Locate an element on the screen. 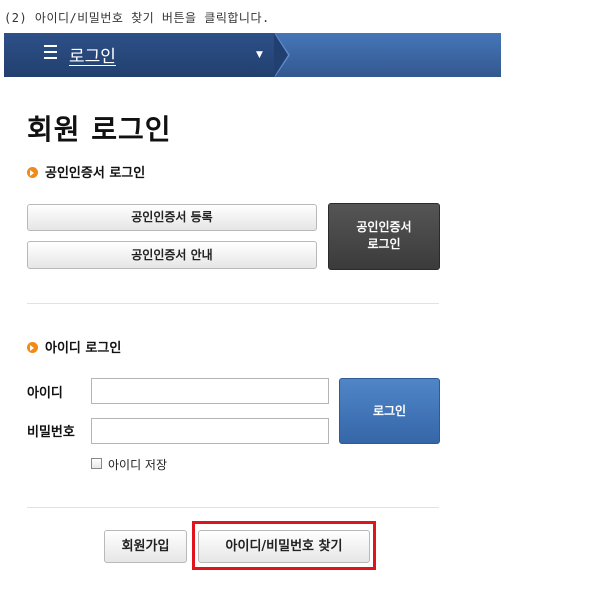  password-input is located at coordinates (210, 431).